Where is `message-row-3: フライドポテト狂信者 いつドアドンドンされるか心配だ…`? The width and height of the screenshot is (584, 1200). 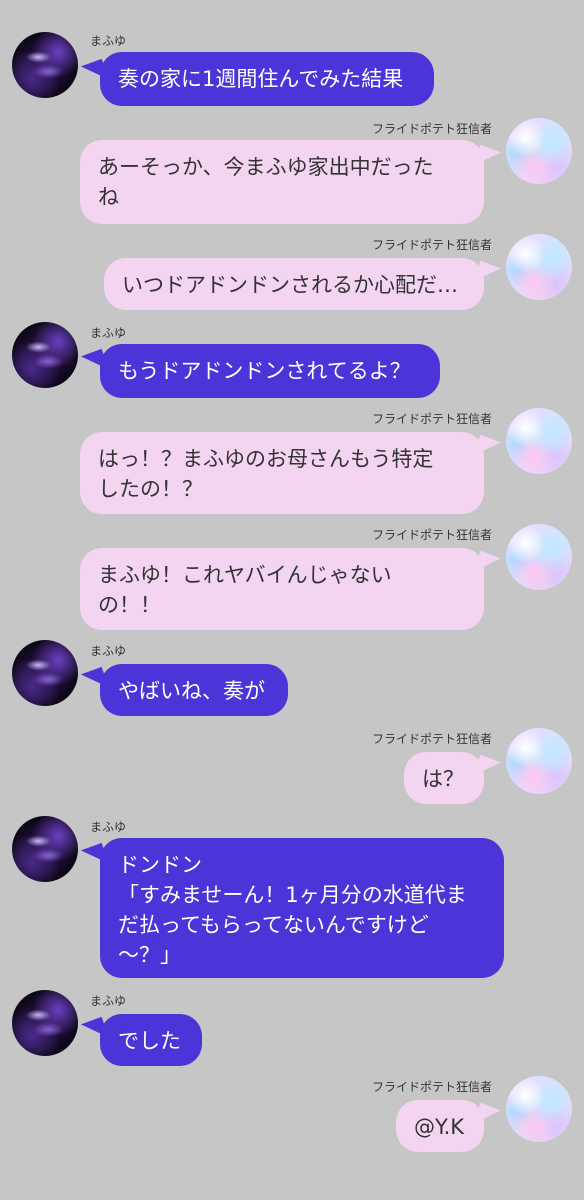
message-row-3: フライドポテト狂信者 いつドアドンドンされるか心配だ… is located at coordinates (292, 274).